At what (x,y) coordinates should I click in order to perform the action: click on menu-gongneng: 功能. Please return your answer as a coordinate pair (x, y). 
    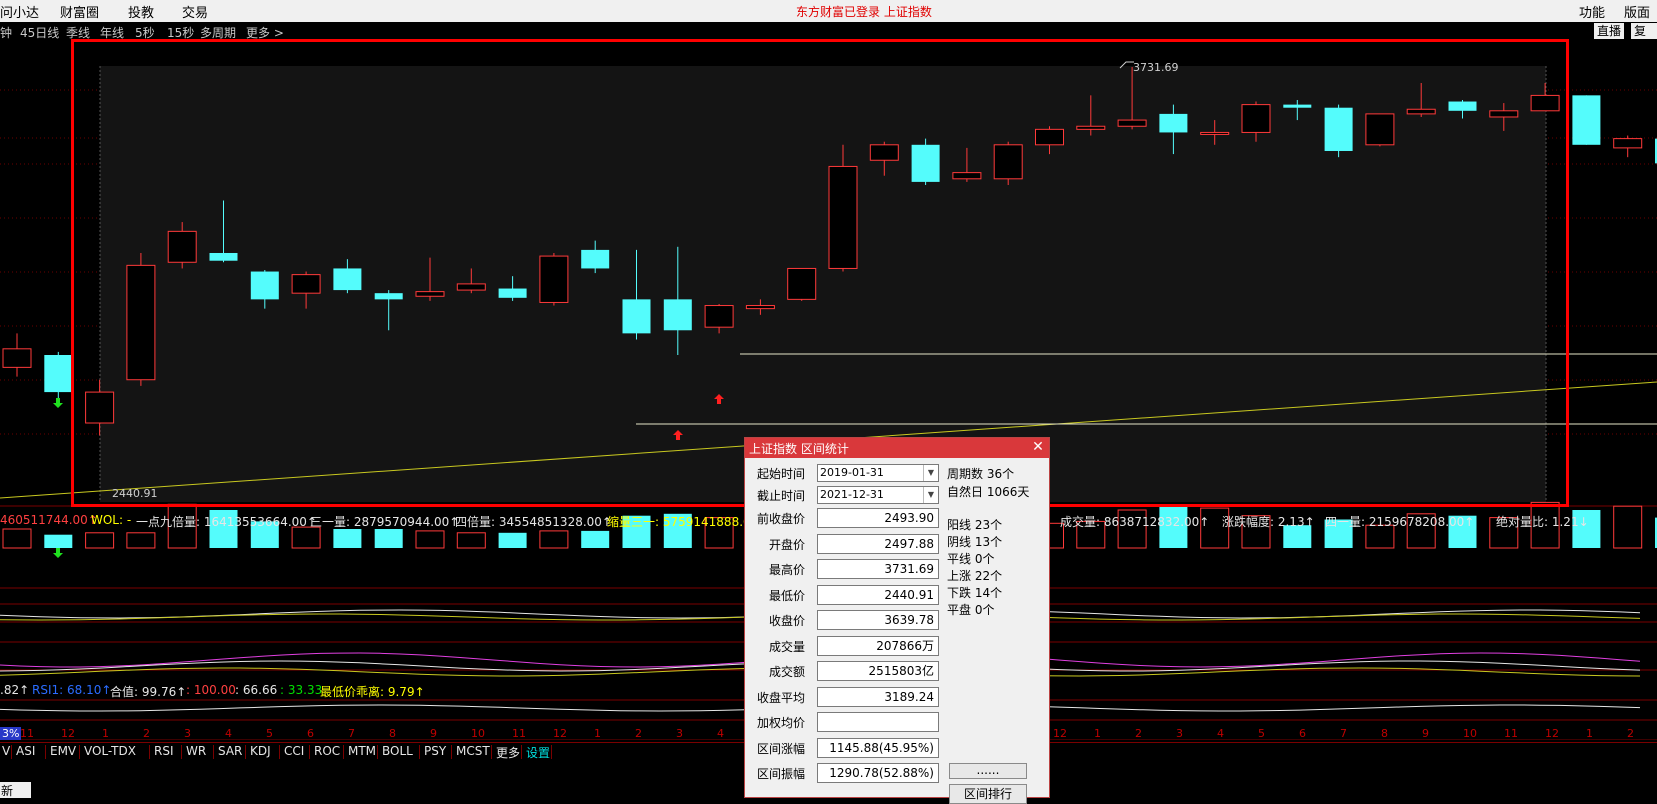
    Looking at the image, I should click on (1592, 11).